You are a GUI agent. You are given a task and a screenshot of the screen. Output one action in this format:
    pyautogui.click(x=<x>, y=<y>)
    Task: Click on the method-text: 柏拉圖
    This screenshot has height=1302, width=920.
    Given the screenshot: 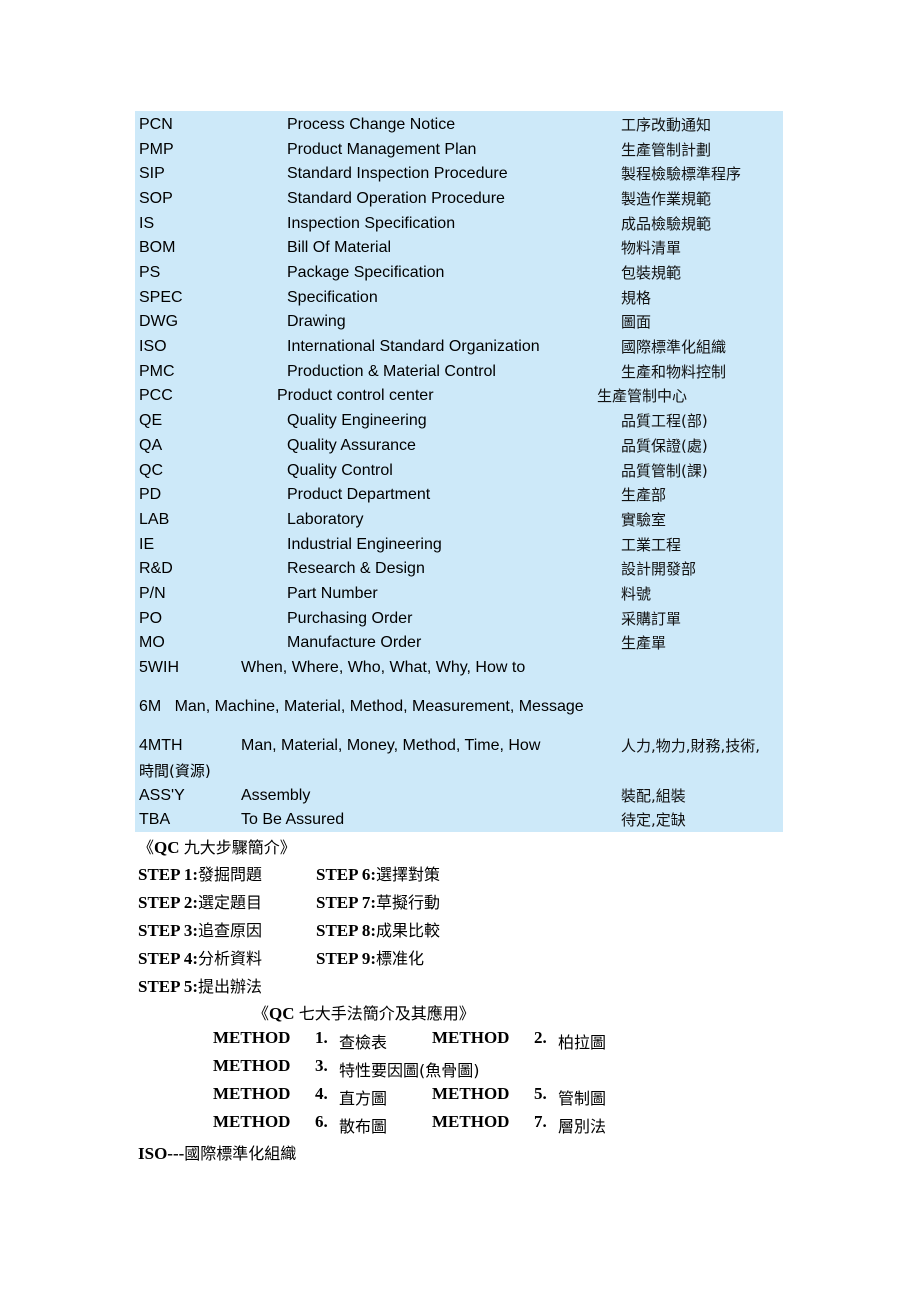 What is the action you would take?
    pyautogui.click(x=582, y=1042)
    